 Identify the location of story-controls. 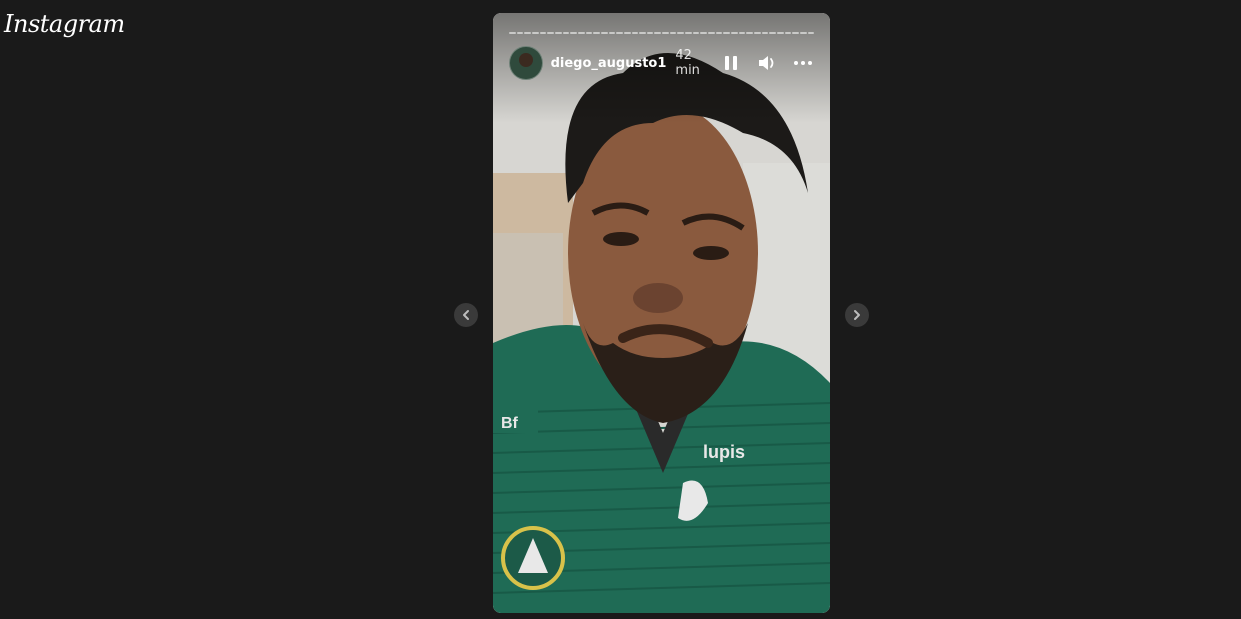
(767, 63).